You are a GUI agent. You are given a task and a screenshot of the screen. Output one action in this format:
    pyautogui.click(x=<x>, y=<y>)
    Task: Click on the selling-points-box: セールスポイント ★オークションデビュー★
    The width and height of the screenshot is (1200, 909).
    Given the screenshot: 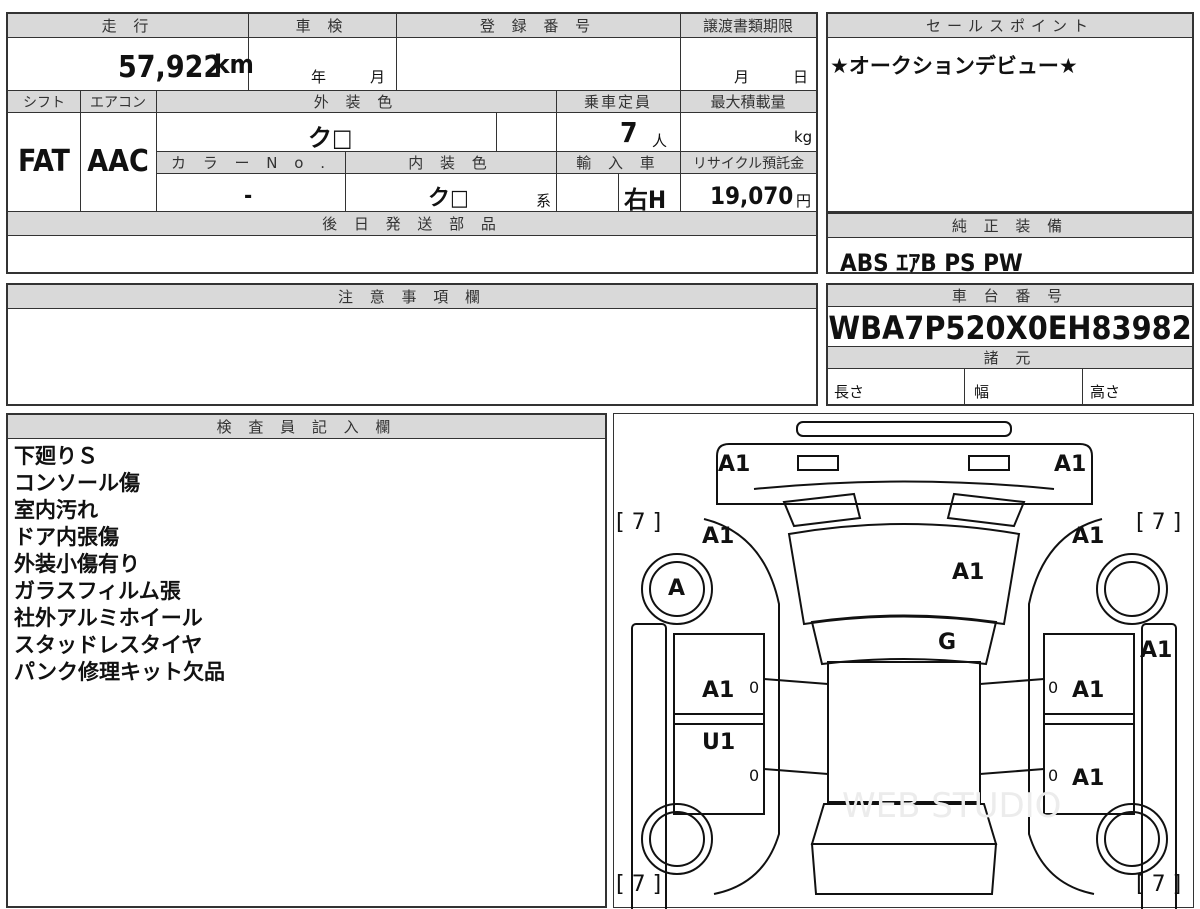 What is the action you would take?
    pyautogui.click(x=1010, y=112)
    